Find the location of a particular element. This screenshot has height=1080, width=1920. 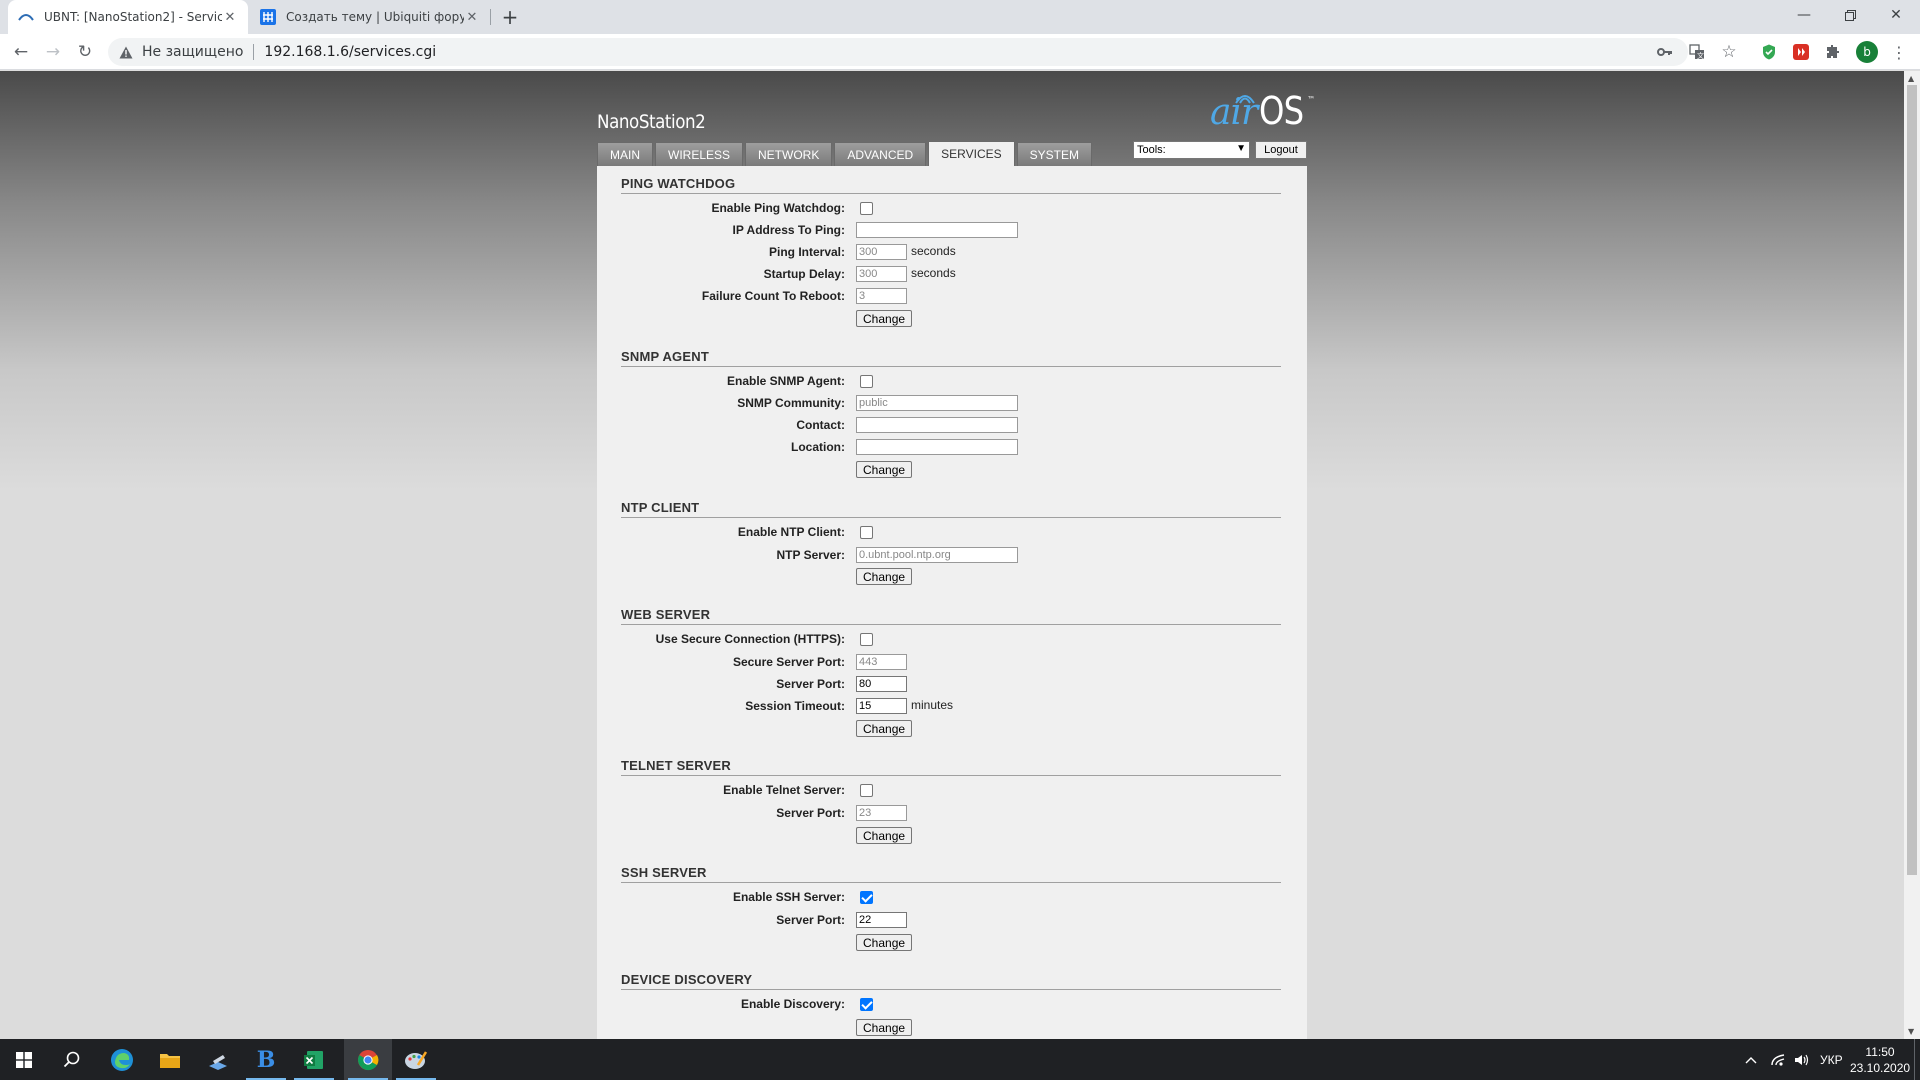

ssh-port-label: Server Port: is located at coordinates (810, 920).